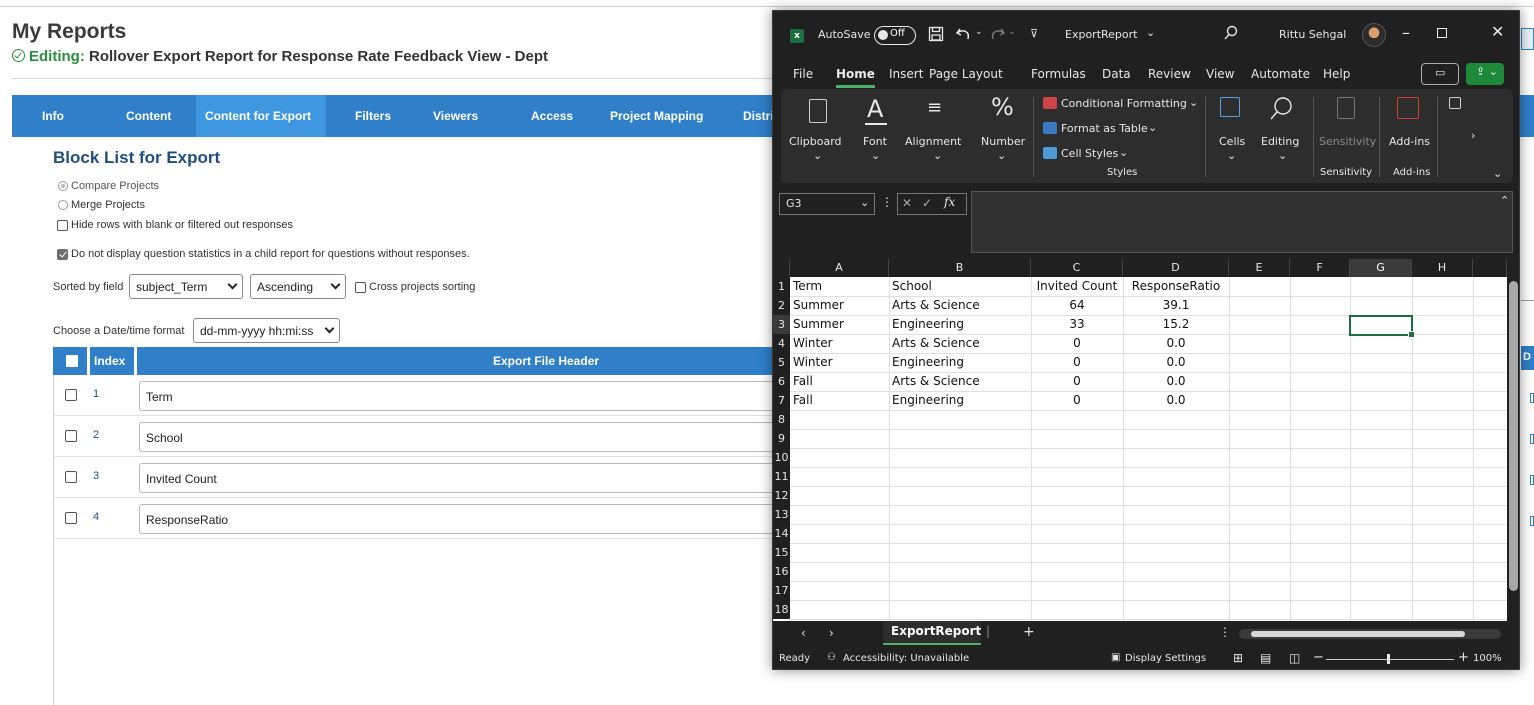 The width and height of the screenshot is (1534, 705). What do you see at coordinates (1463, 657) in the screenshot?
I see `zoom-in-icon: +` at bounding box center [1463, 657].